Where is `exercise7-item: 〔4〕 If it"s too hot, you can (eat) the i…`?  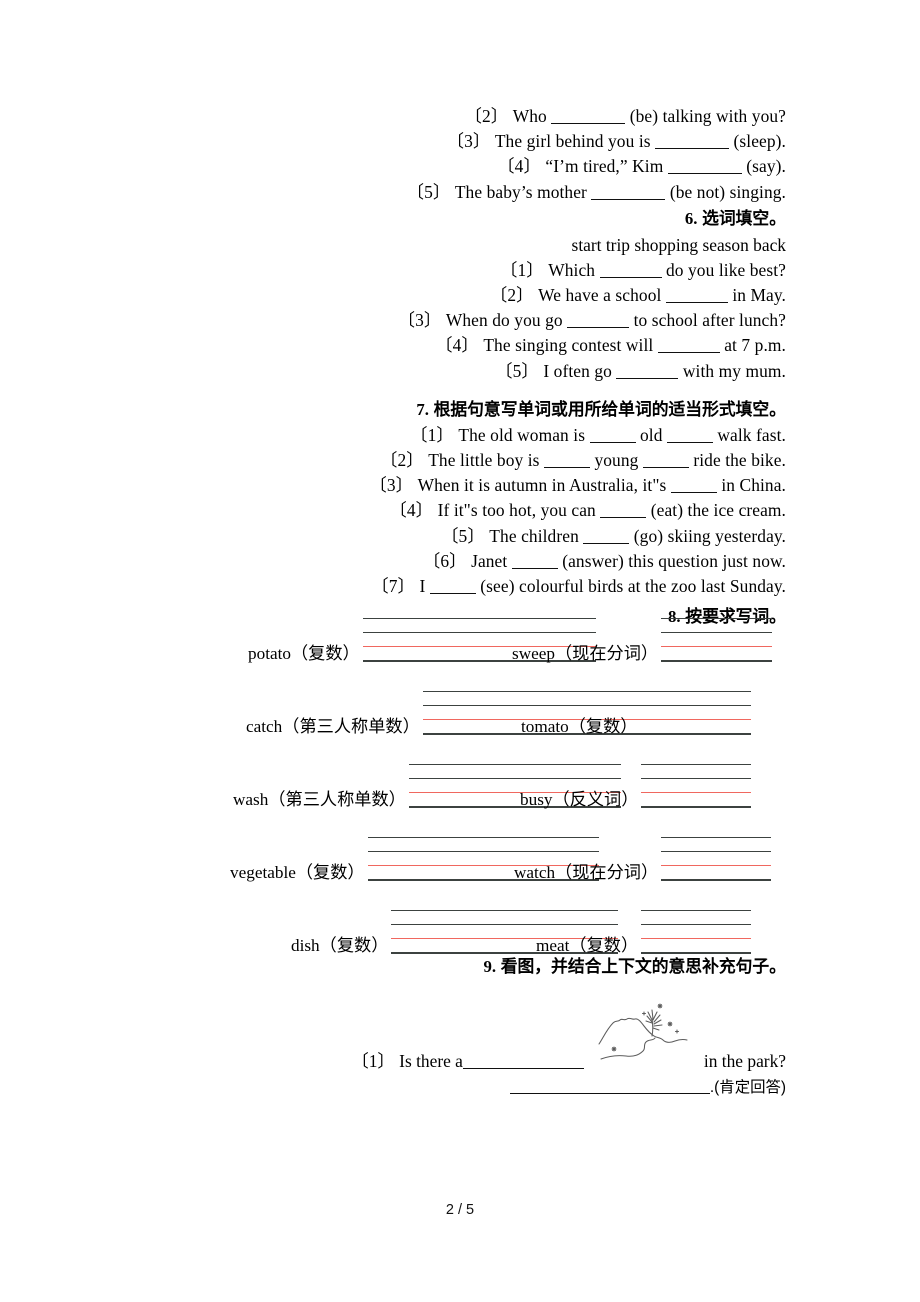 exercise7-item: 〔4〕 If it"s too hot, you can (eat) the i… is located at coordinates (458, 510).